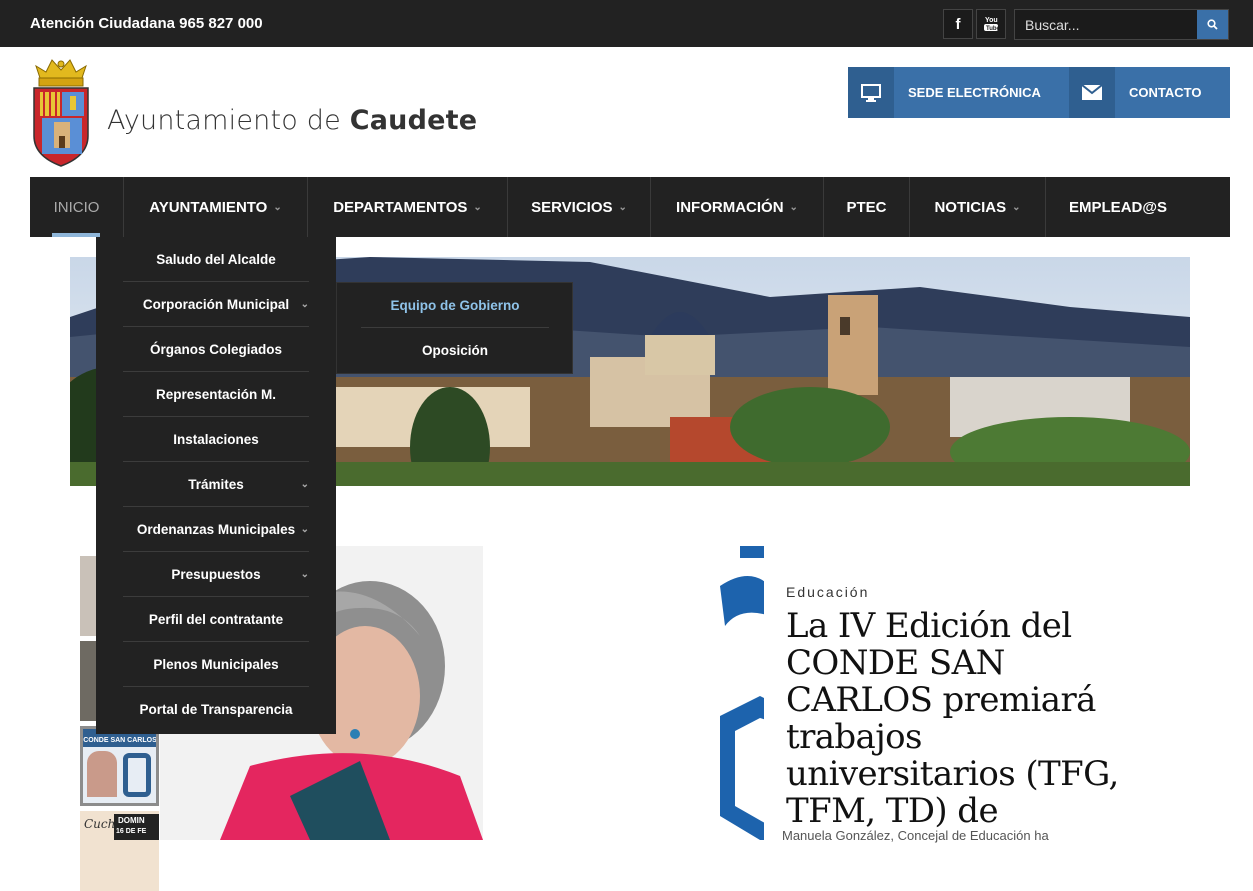 This screenshot has width=1253, height=891. Describe the element at coordinates (216, 619) in the screenshot. I see `dropdown-item-perfil-contratante: Perfil del contratante` at that location.